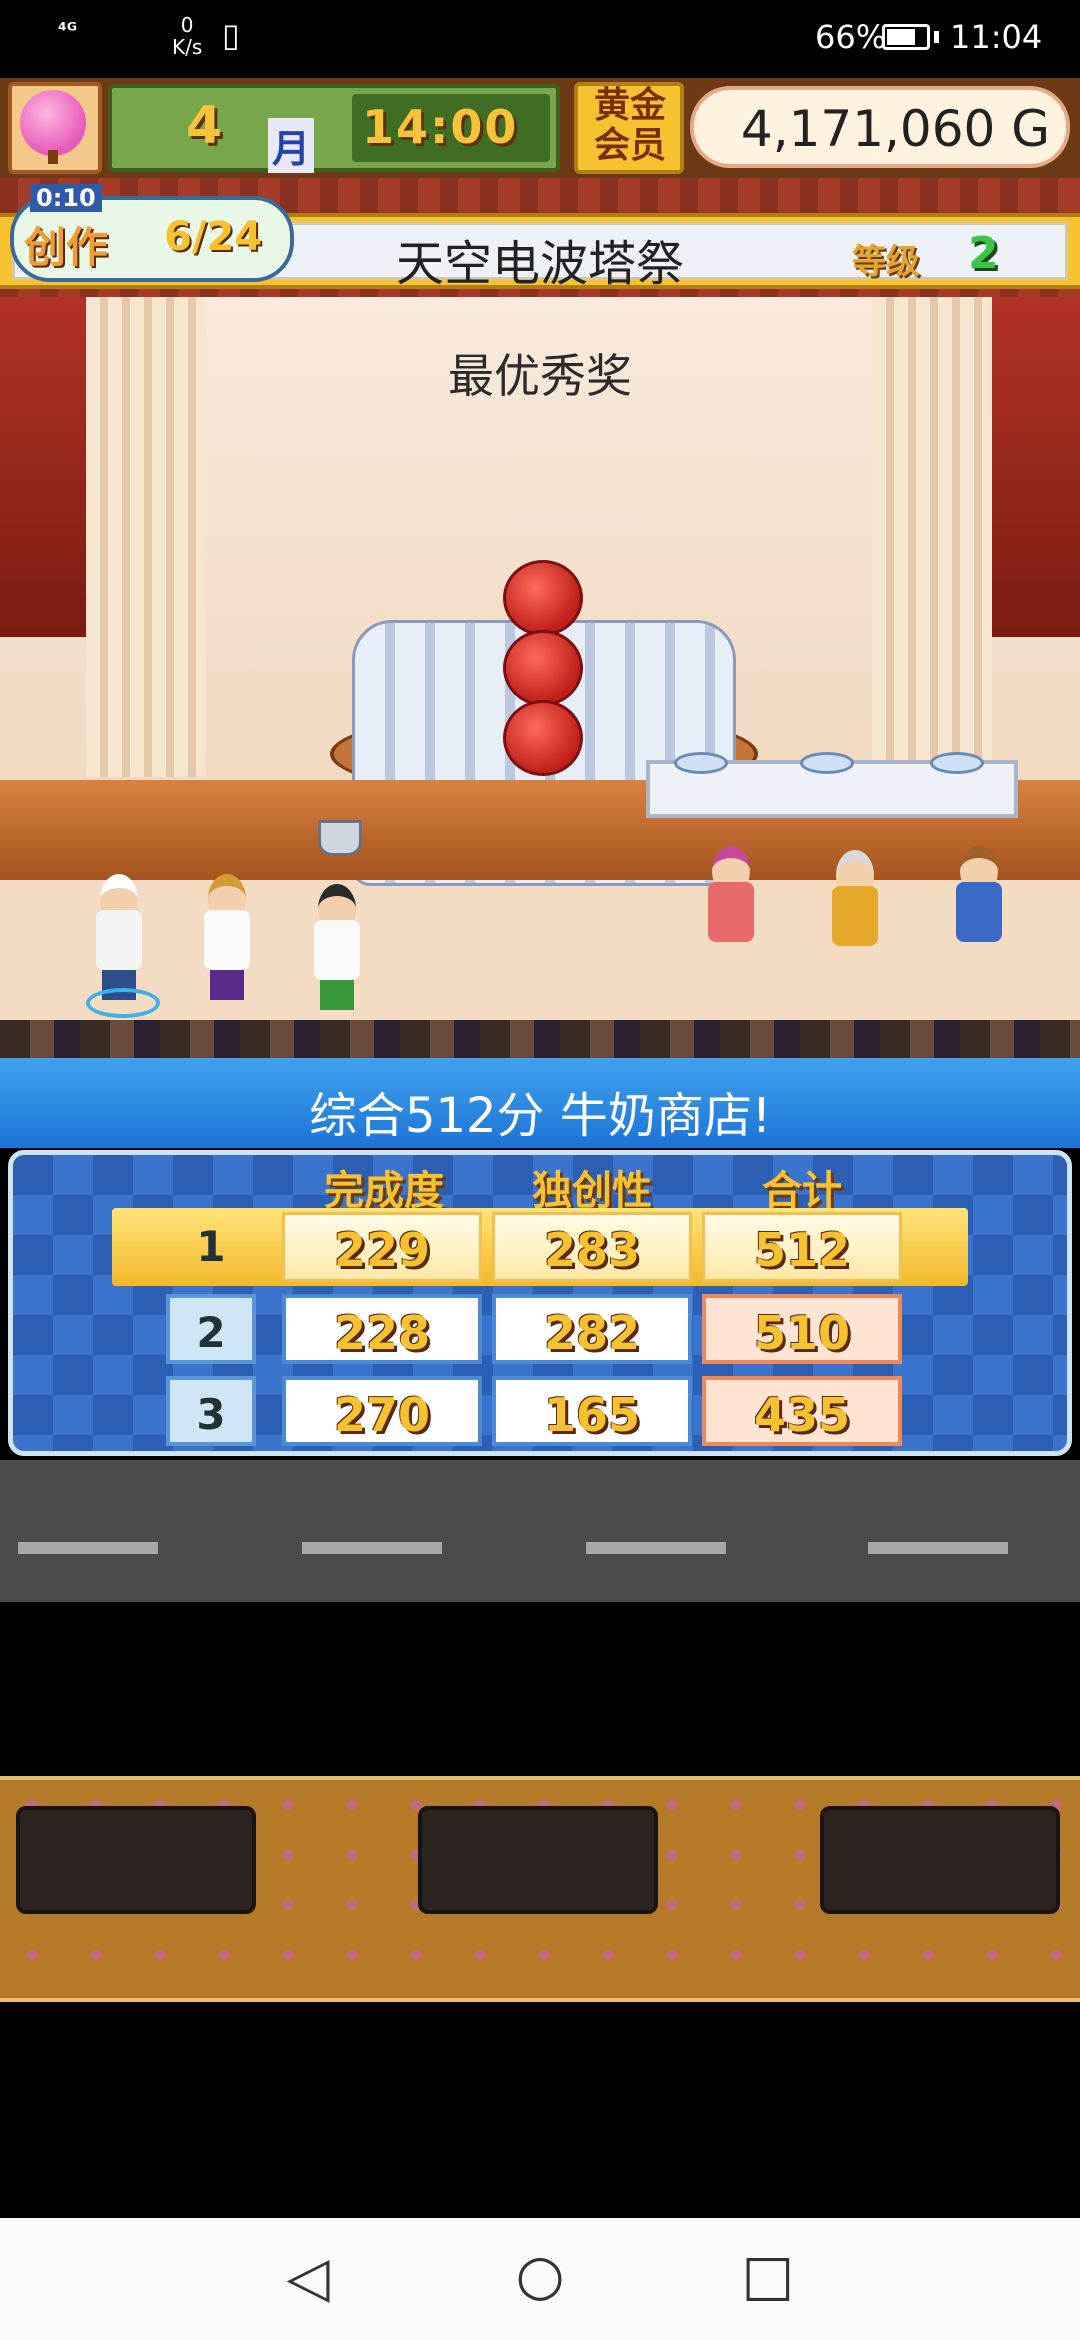 The height and width of the screenshot is (2340, 1080). Describe the element at coordinates (802, 1247) in the screenshot. I see `table-cell-total: 512` at that location.